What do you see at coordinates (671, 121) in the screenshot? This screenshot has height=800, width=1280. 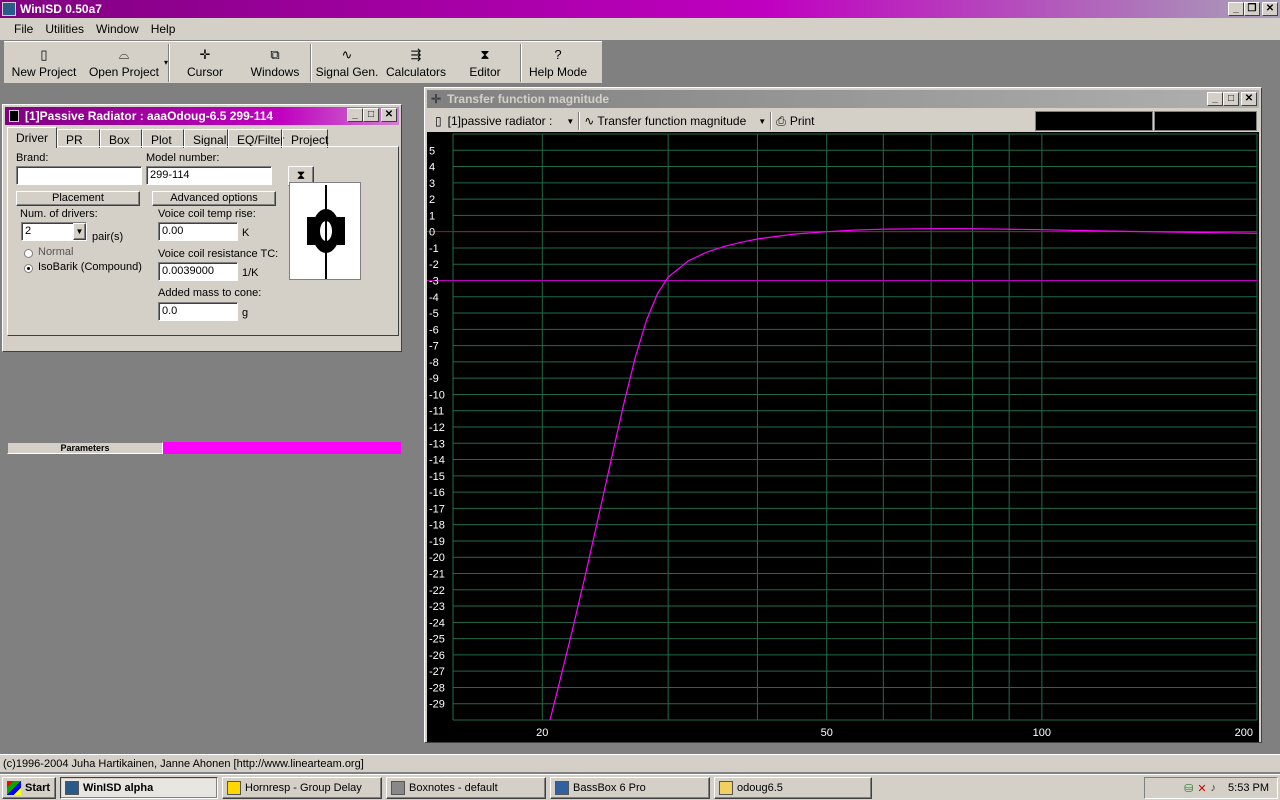 I see `graph-type-select: Transfer function magnitude` at bounding box center [671, 121].